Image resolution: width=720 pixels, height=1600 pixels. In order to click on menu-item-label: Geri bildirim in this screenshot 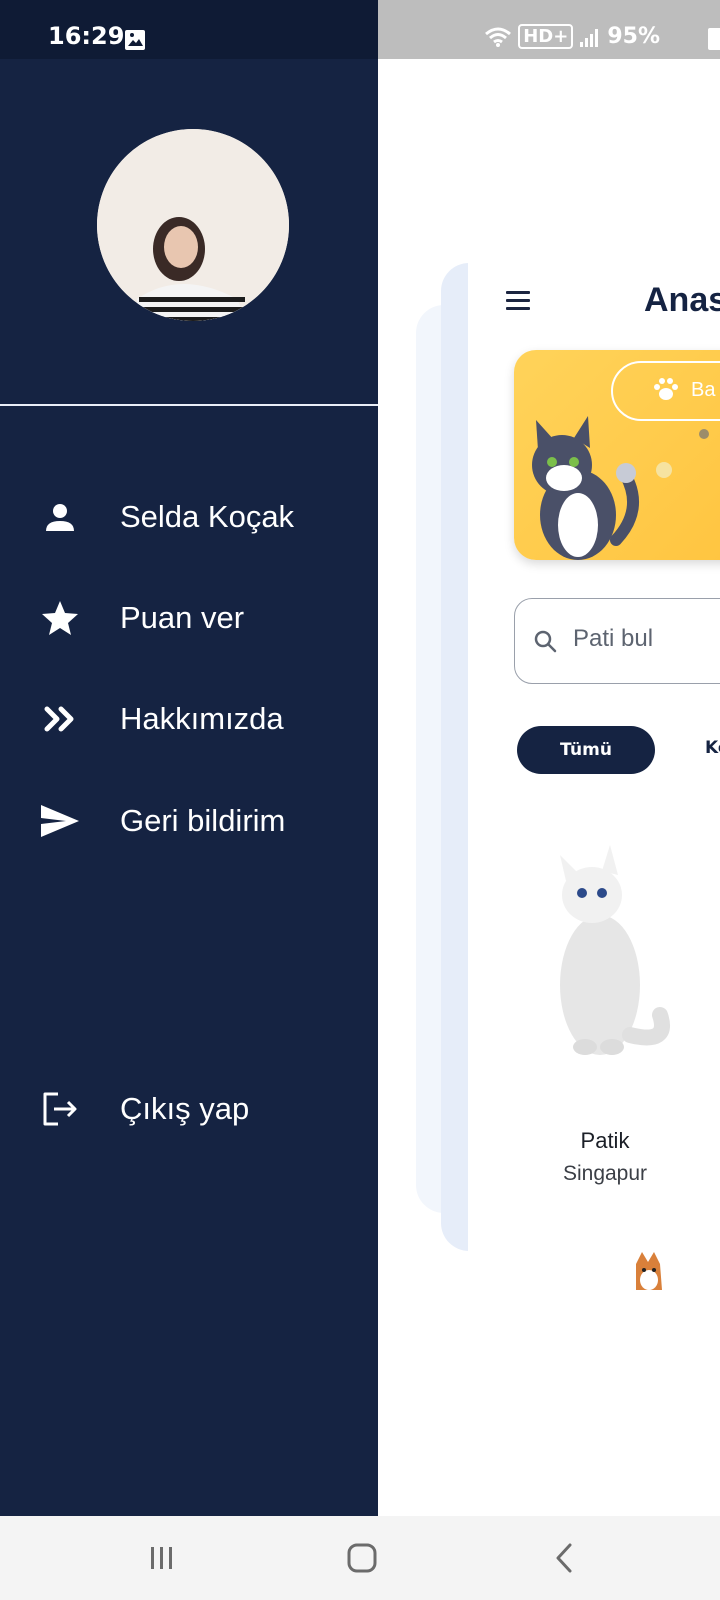, I will do `click(203, 820)`.